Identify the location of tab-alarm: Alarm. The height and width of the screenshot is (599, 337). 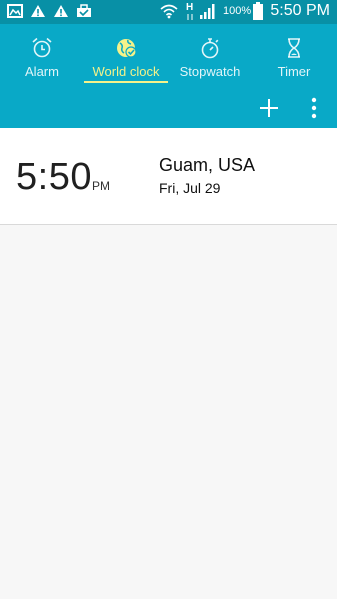
(42, 69).